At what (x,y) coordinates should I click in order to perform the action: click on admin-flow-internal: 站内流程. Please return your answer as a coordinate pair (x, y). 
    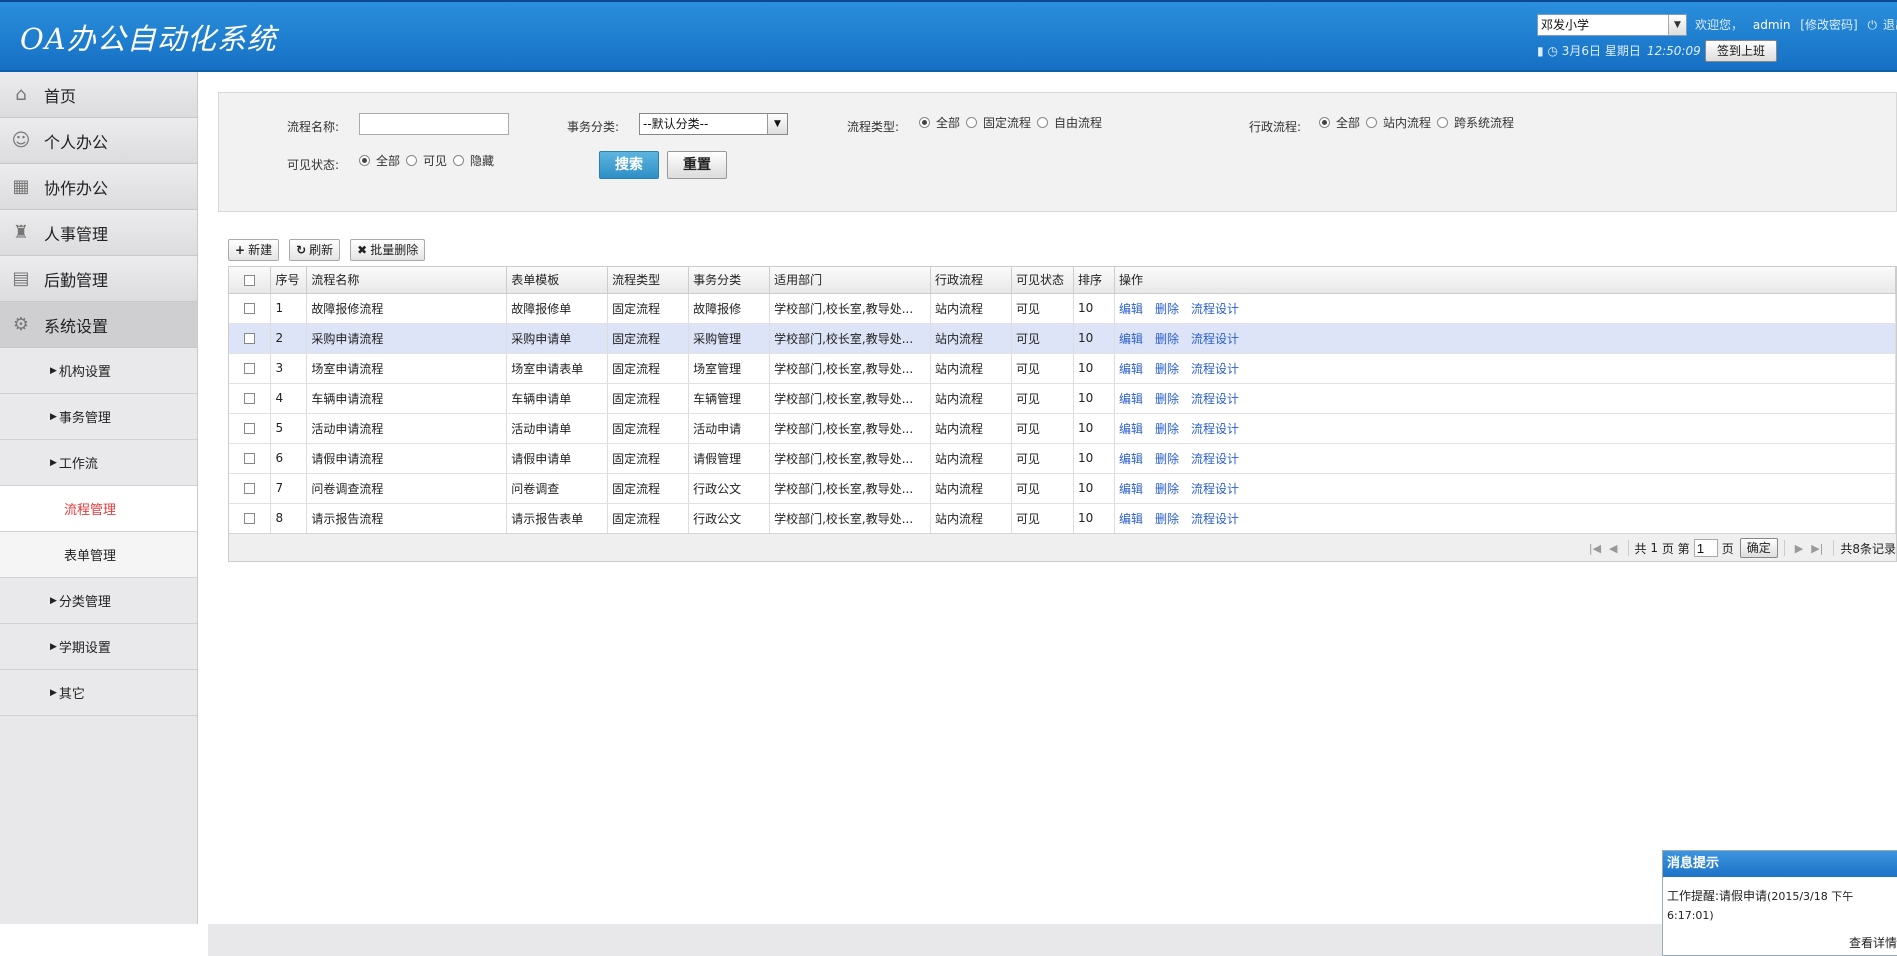
    Looking at the image, I should click on (1398, 122).